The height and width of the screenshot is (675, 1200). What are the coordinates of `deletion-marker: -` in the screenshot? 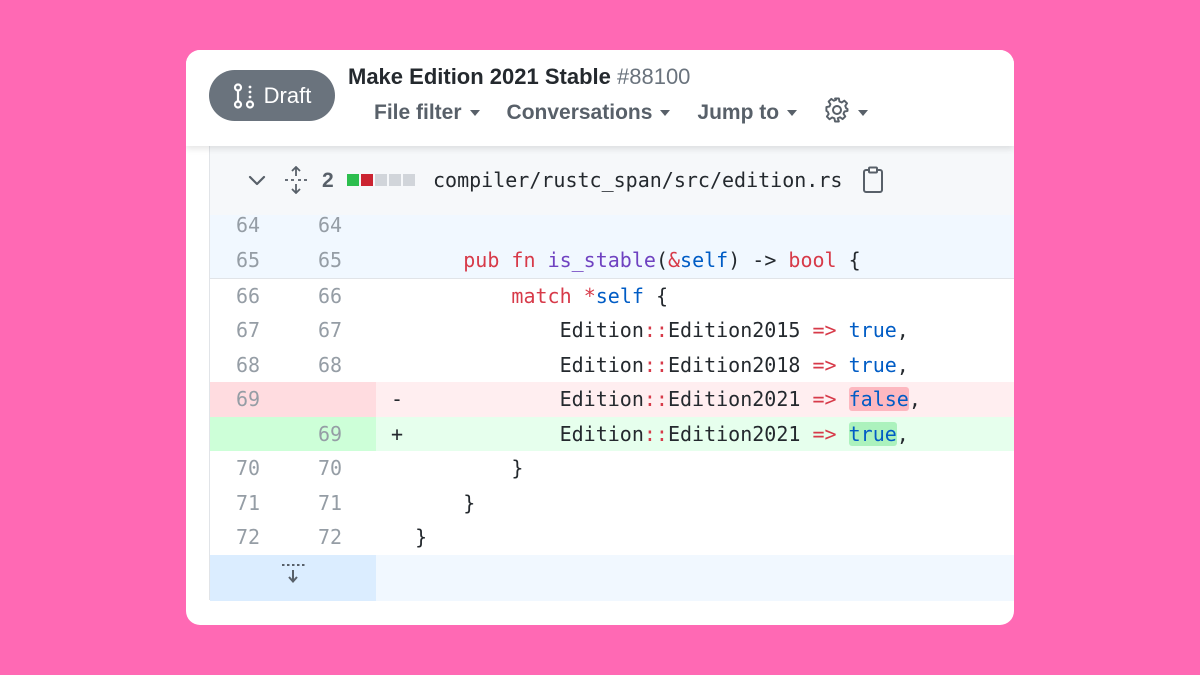 It's located at (397, 399).